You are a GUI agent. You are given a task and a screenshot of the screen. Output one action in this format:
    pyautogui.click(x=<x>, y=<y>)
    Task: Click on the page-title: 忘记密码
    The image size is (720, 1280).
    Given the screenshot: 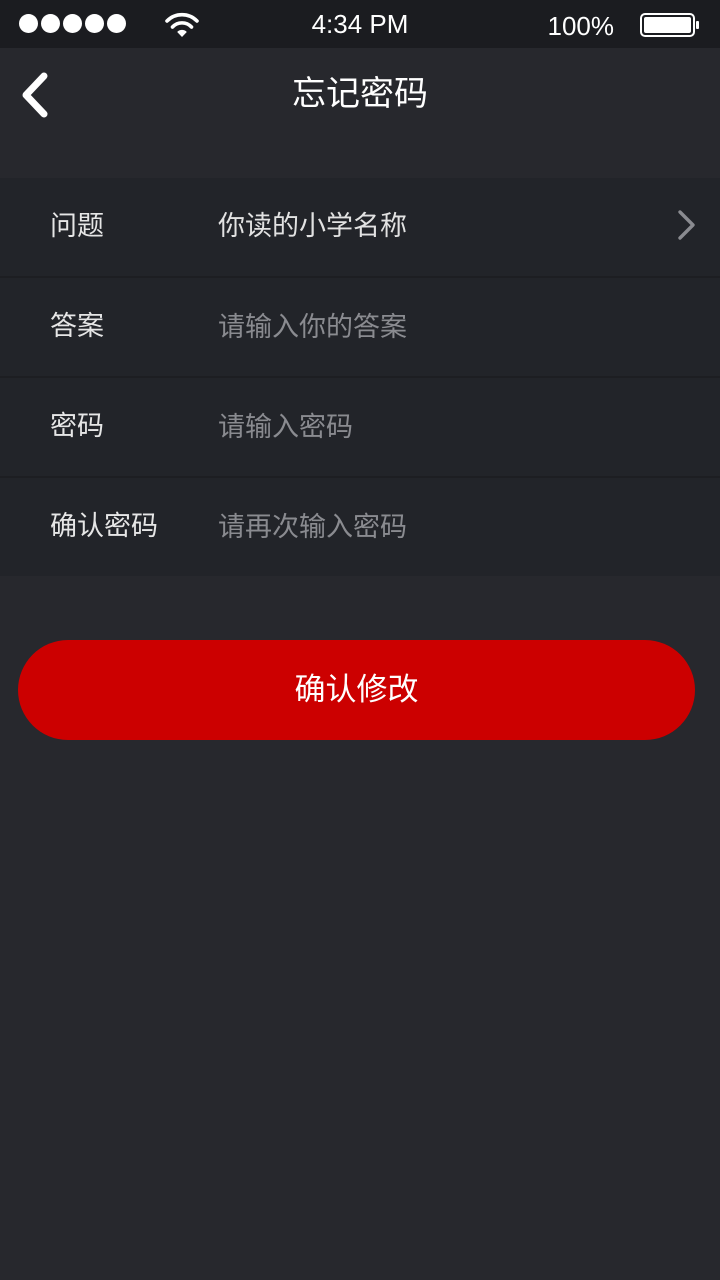 What is the action you would take?
    pyautogui.click(x=360, y=94)
    